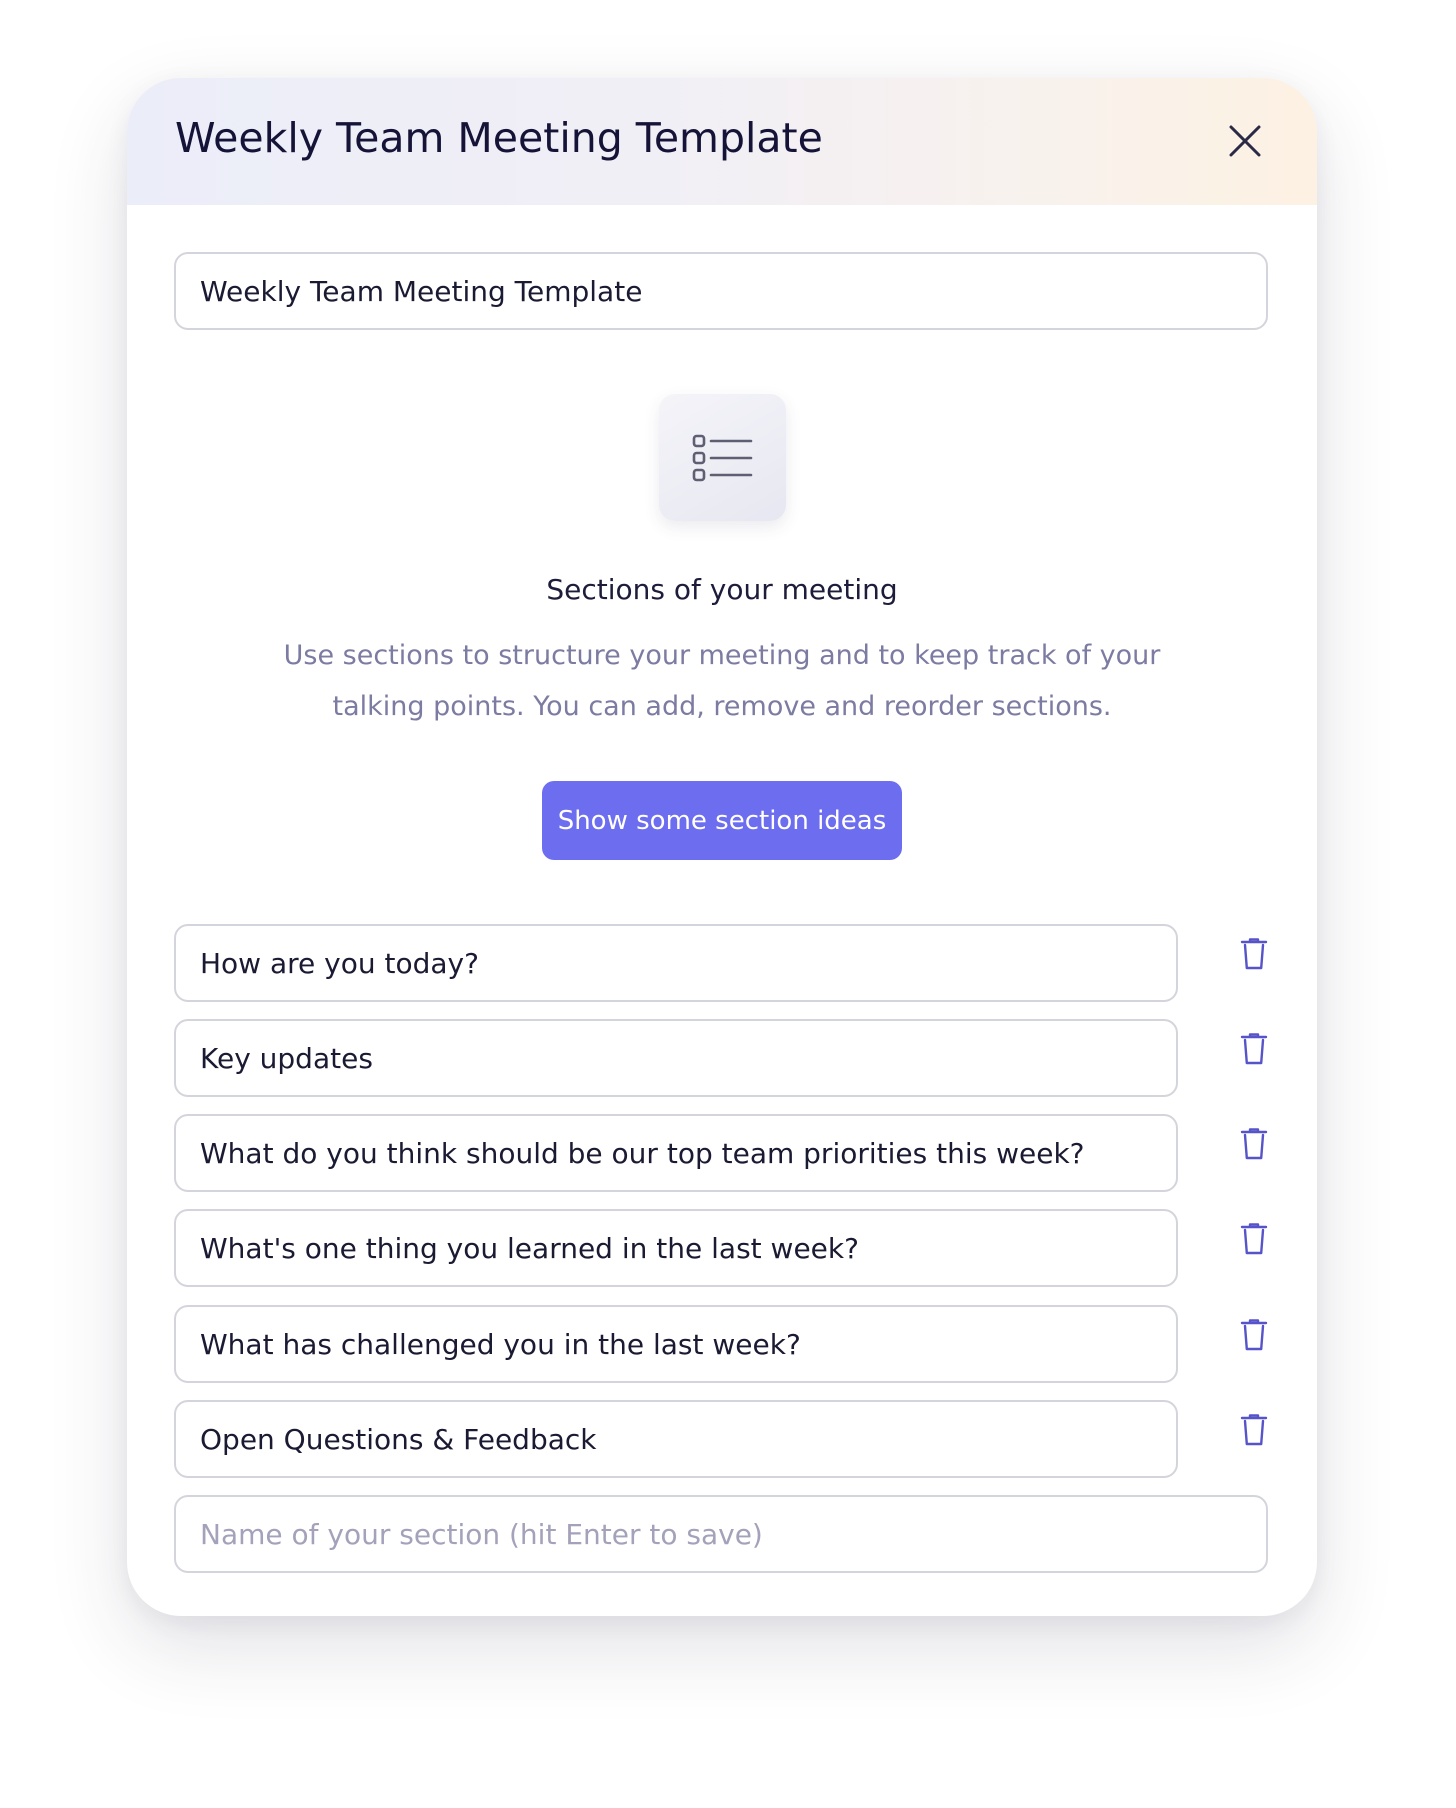 The width and height of the screenshot is (1456, 1808). I want to click on list-icon, so click(722, 457).